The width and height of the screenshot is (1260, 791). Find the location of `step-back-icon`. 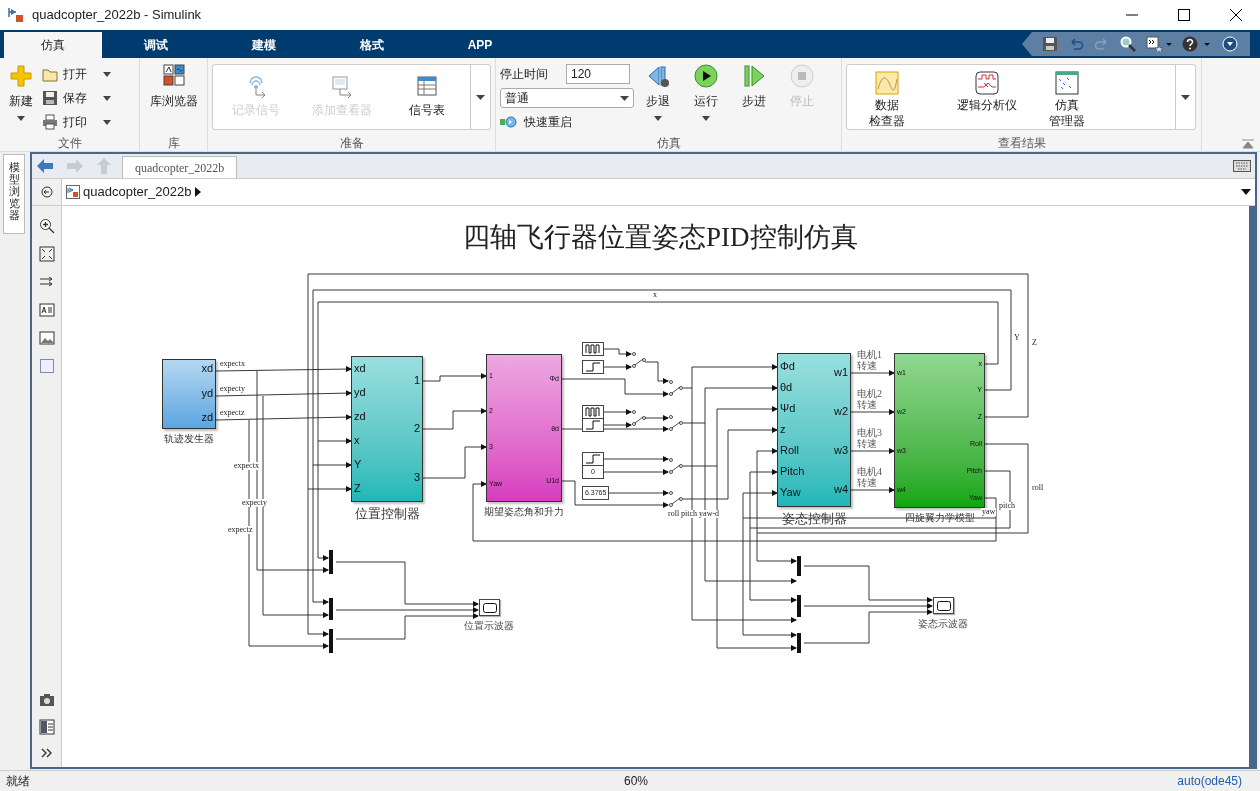

step-back-icon is located at coordinates (658, 76).